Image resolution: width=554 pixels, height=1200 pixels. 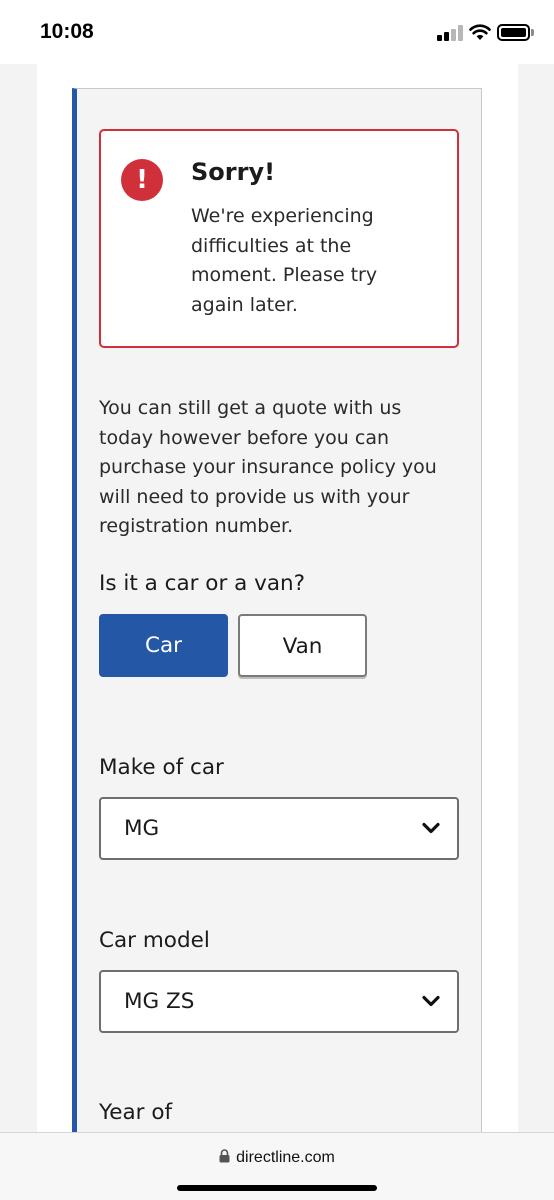 I want to click on make-value: MG, so click(x=142, y=828).